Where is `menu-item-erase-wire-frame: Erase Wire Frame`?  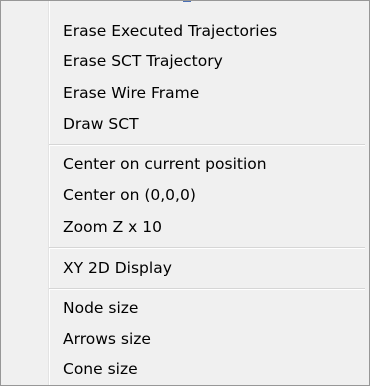
menu-item-erase-wire-frame: Erase Wire Frame is located at coordinates (208, 93).